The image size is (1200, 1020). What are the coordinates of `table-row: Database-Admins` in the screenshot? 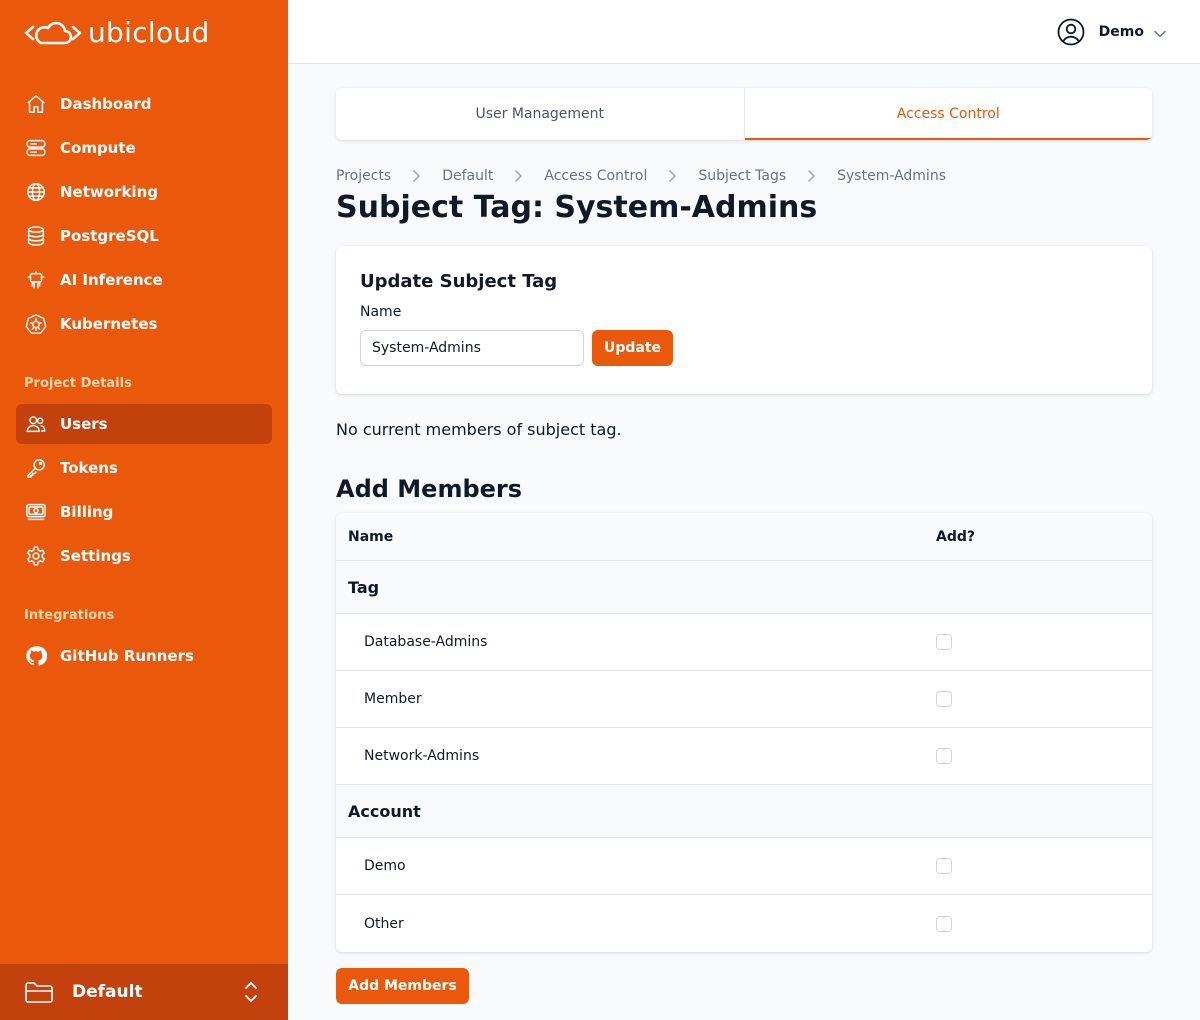 It's located at (744, 642).